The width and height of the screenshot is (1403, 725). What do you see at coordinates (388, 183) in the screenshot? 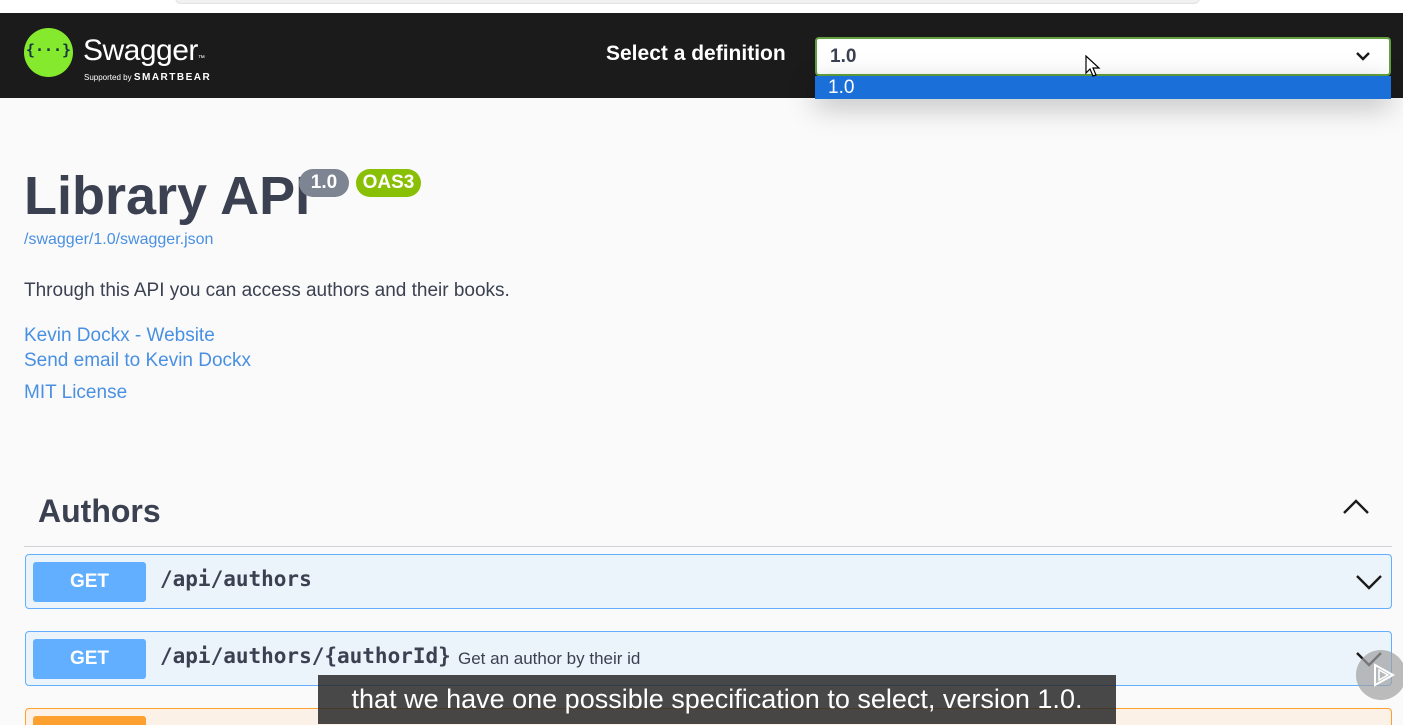
I see `oas-badge: OAS3` at bounding box center [388, 183].